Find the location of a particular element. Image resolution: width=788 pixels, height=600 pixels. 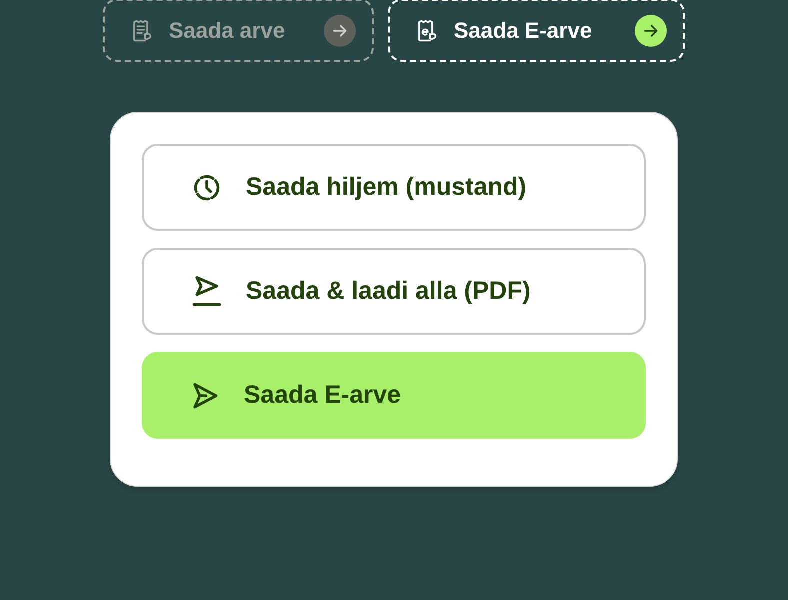

action-button: Saada E-arve is located at coordinates (394, 395).